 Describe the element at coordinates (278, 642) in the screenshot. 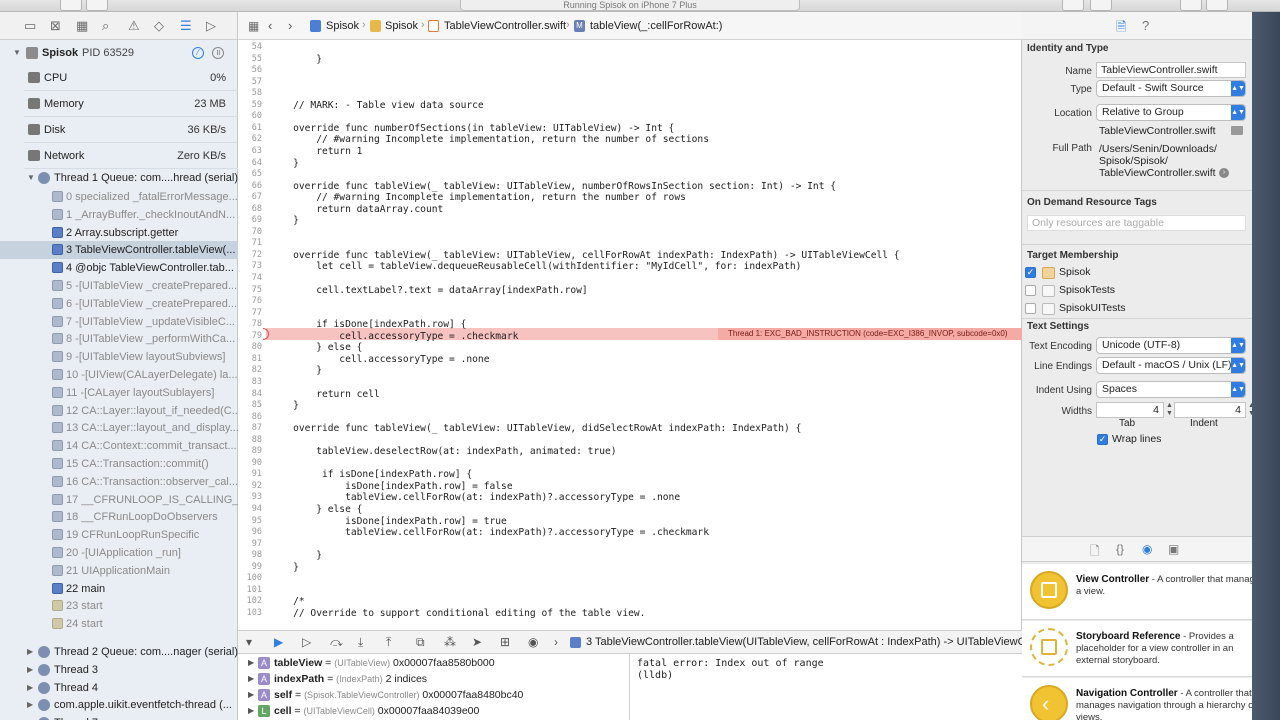

I see `breakpoints-toggle-icon: ▶` at that location.